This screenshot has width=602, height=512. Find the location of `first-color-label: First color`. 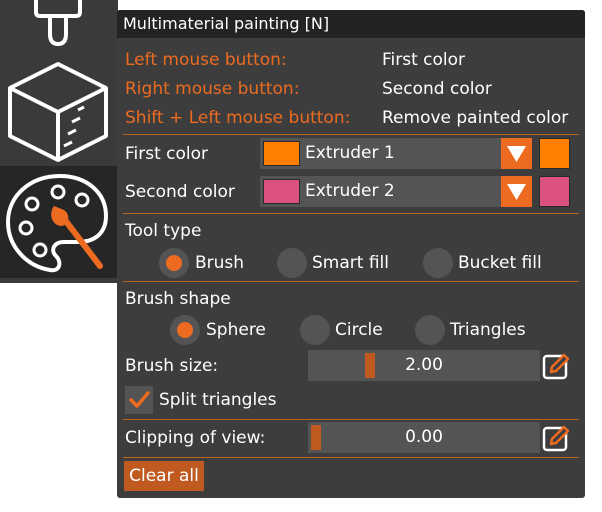

first-color-label: First color is located at coordinates (167, 154).